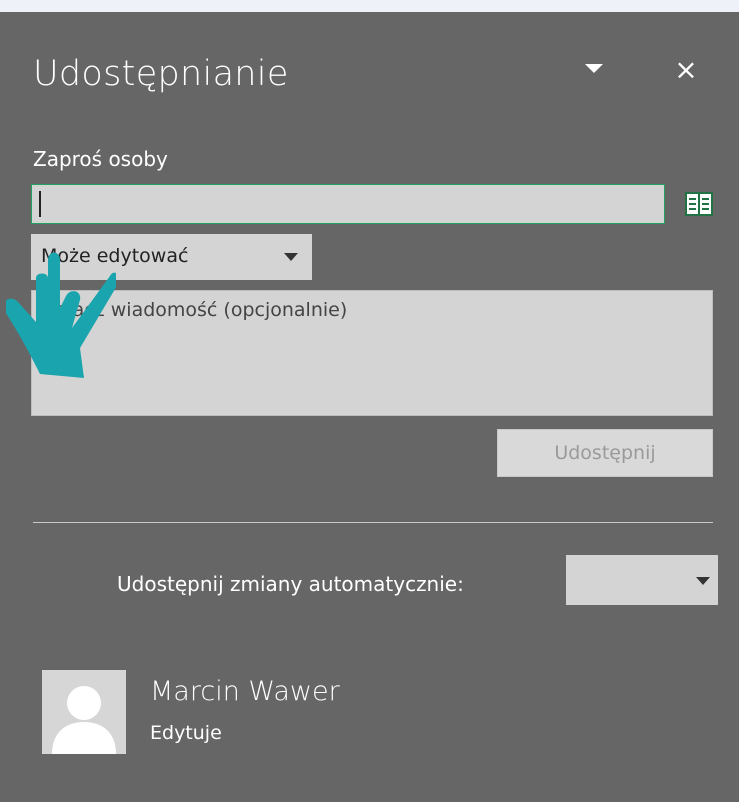  Describe the element at coordinates (161, 74) in the screenshot. I see `pane-title: Udostępnianie` at that location.